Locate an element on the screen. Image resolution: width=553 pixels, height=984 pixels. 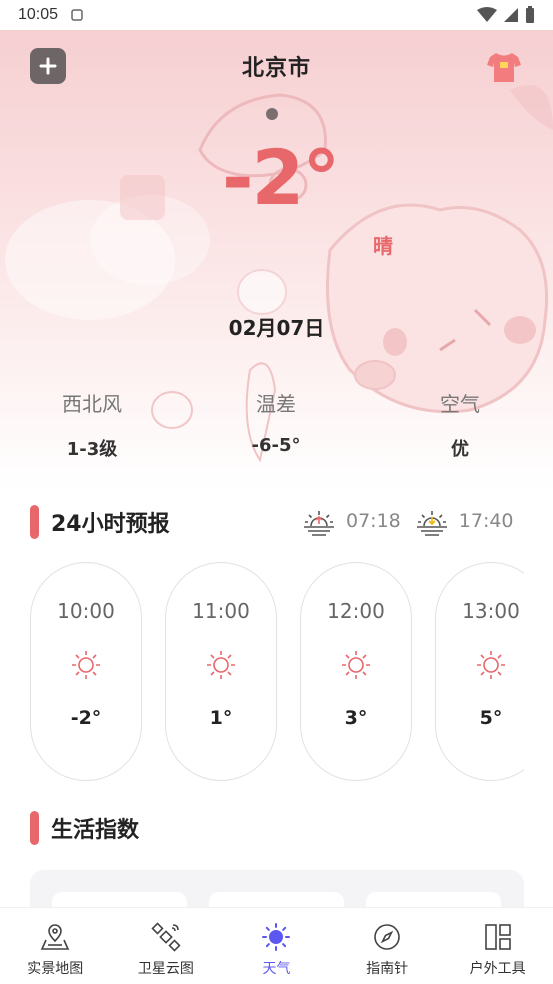
stat-temp-range: 温差 -6-5° is located at coordinates (276, 424).